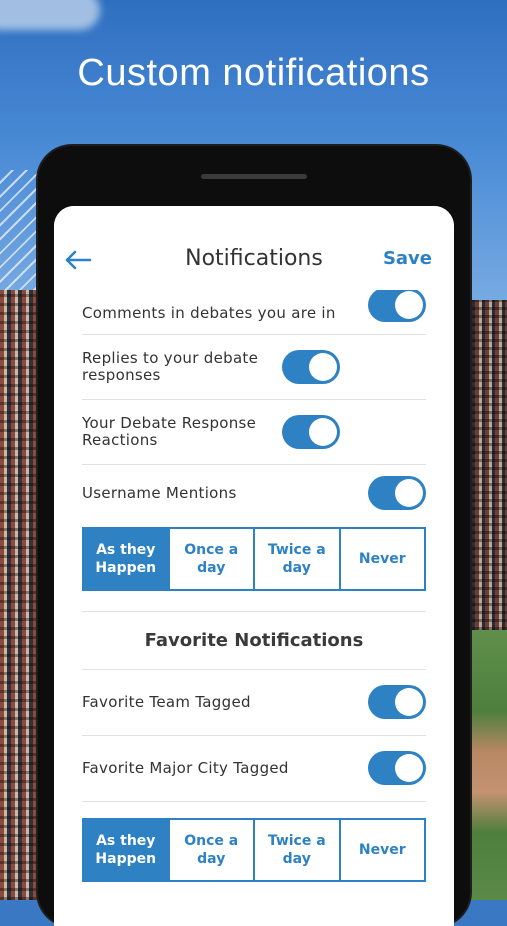  I want to click on toggle-switch-favorite-city, so click(397, 768).